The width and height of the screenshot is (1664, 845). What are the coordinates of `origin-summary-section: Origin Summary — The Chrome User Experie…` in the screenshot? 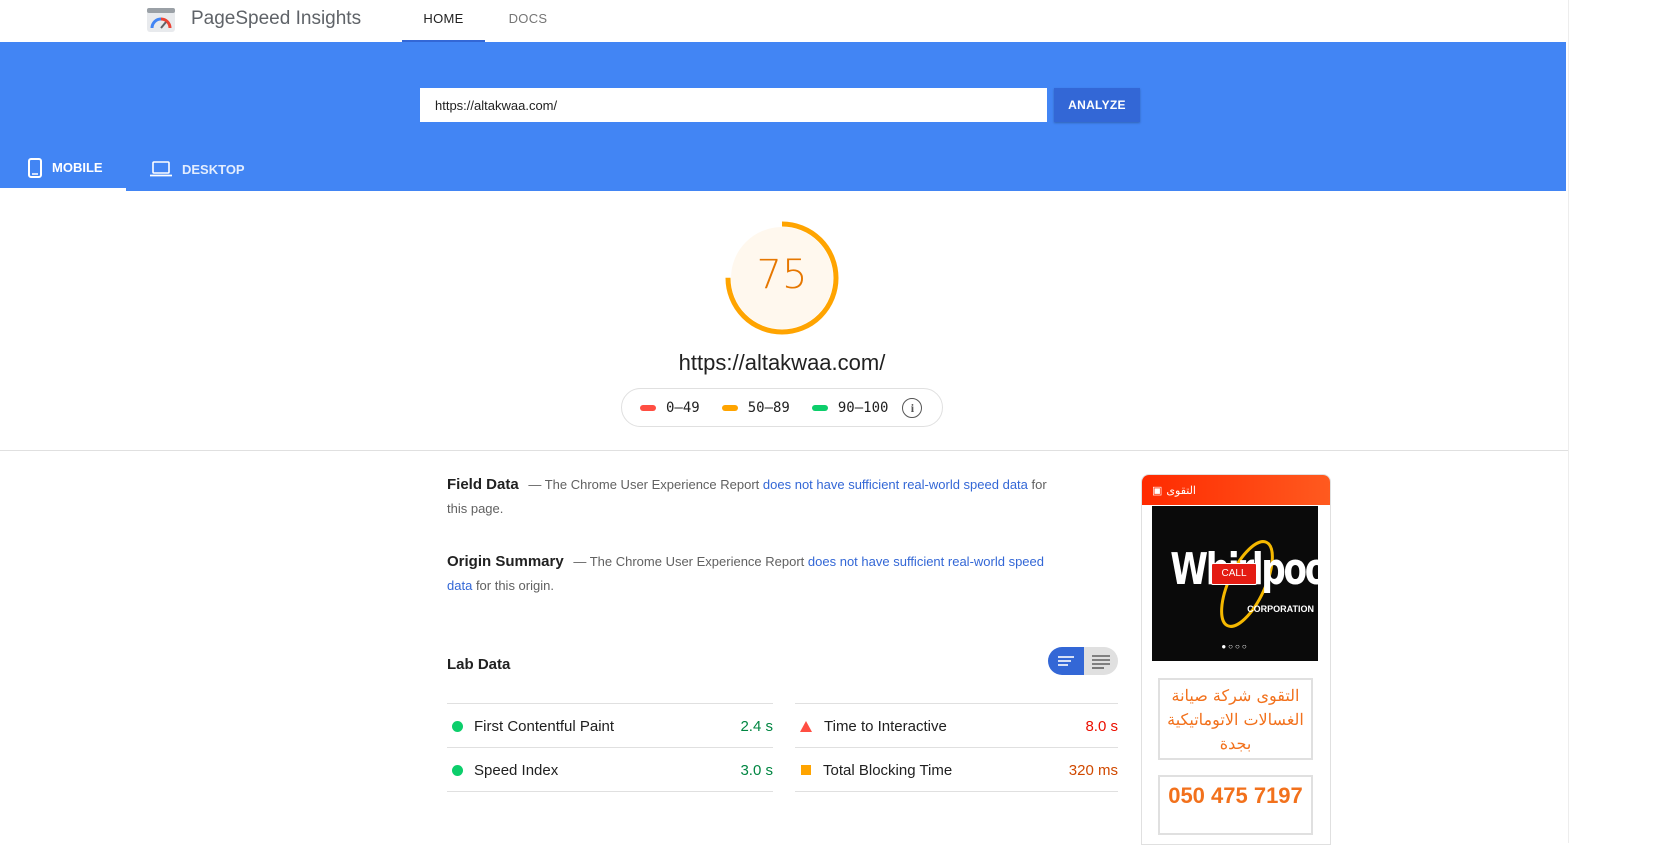 It's located at (757, 574).